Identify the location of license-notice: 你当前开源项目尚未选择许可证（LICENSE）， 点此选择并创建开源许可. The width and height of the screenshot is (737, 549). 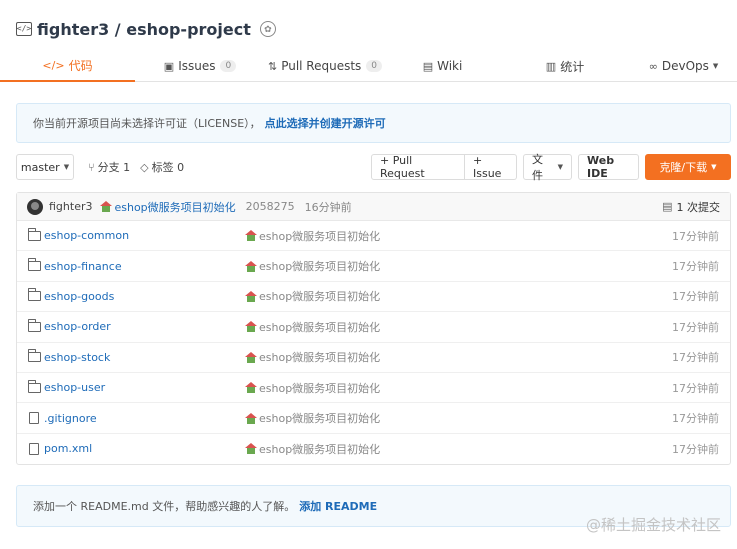
(373, 123).